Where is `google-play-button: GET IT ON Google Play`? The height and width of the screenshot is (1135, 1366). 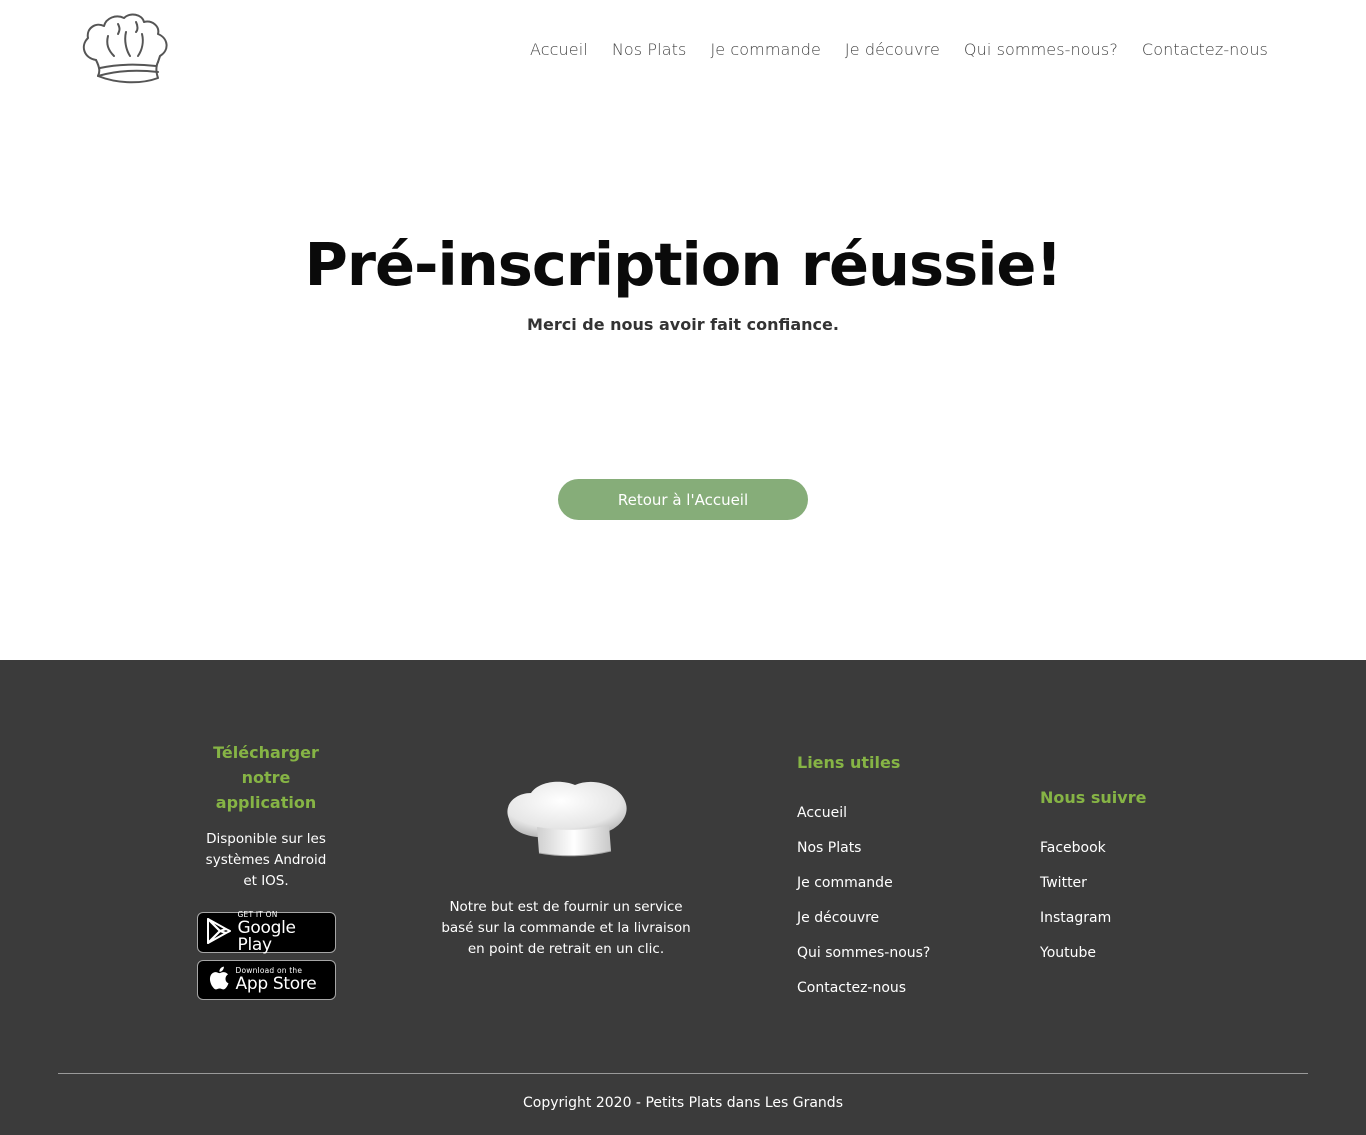 google-play-button: GET IT ON Google Play is located at coordinates (266, 933).